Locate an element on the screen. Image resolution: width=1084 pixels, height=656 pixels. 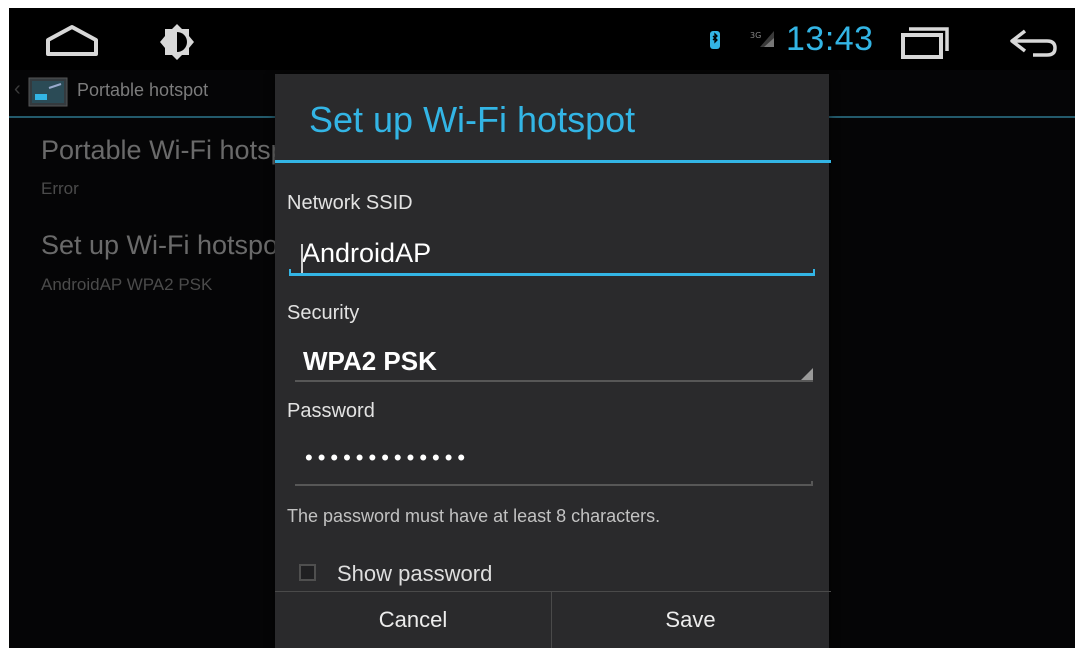
action-bar-title: Portable hotspot is located at coordinates (143, 90).